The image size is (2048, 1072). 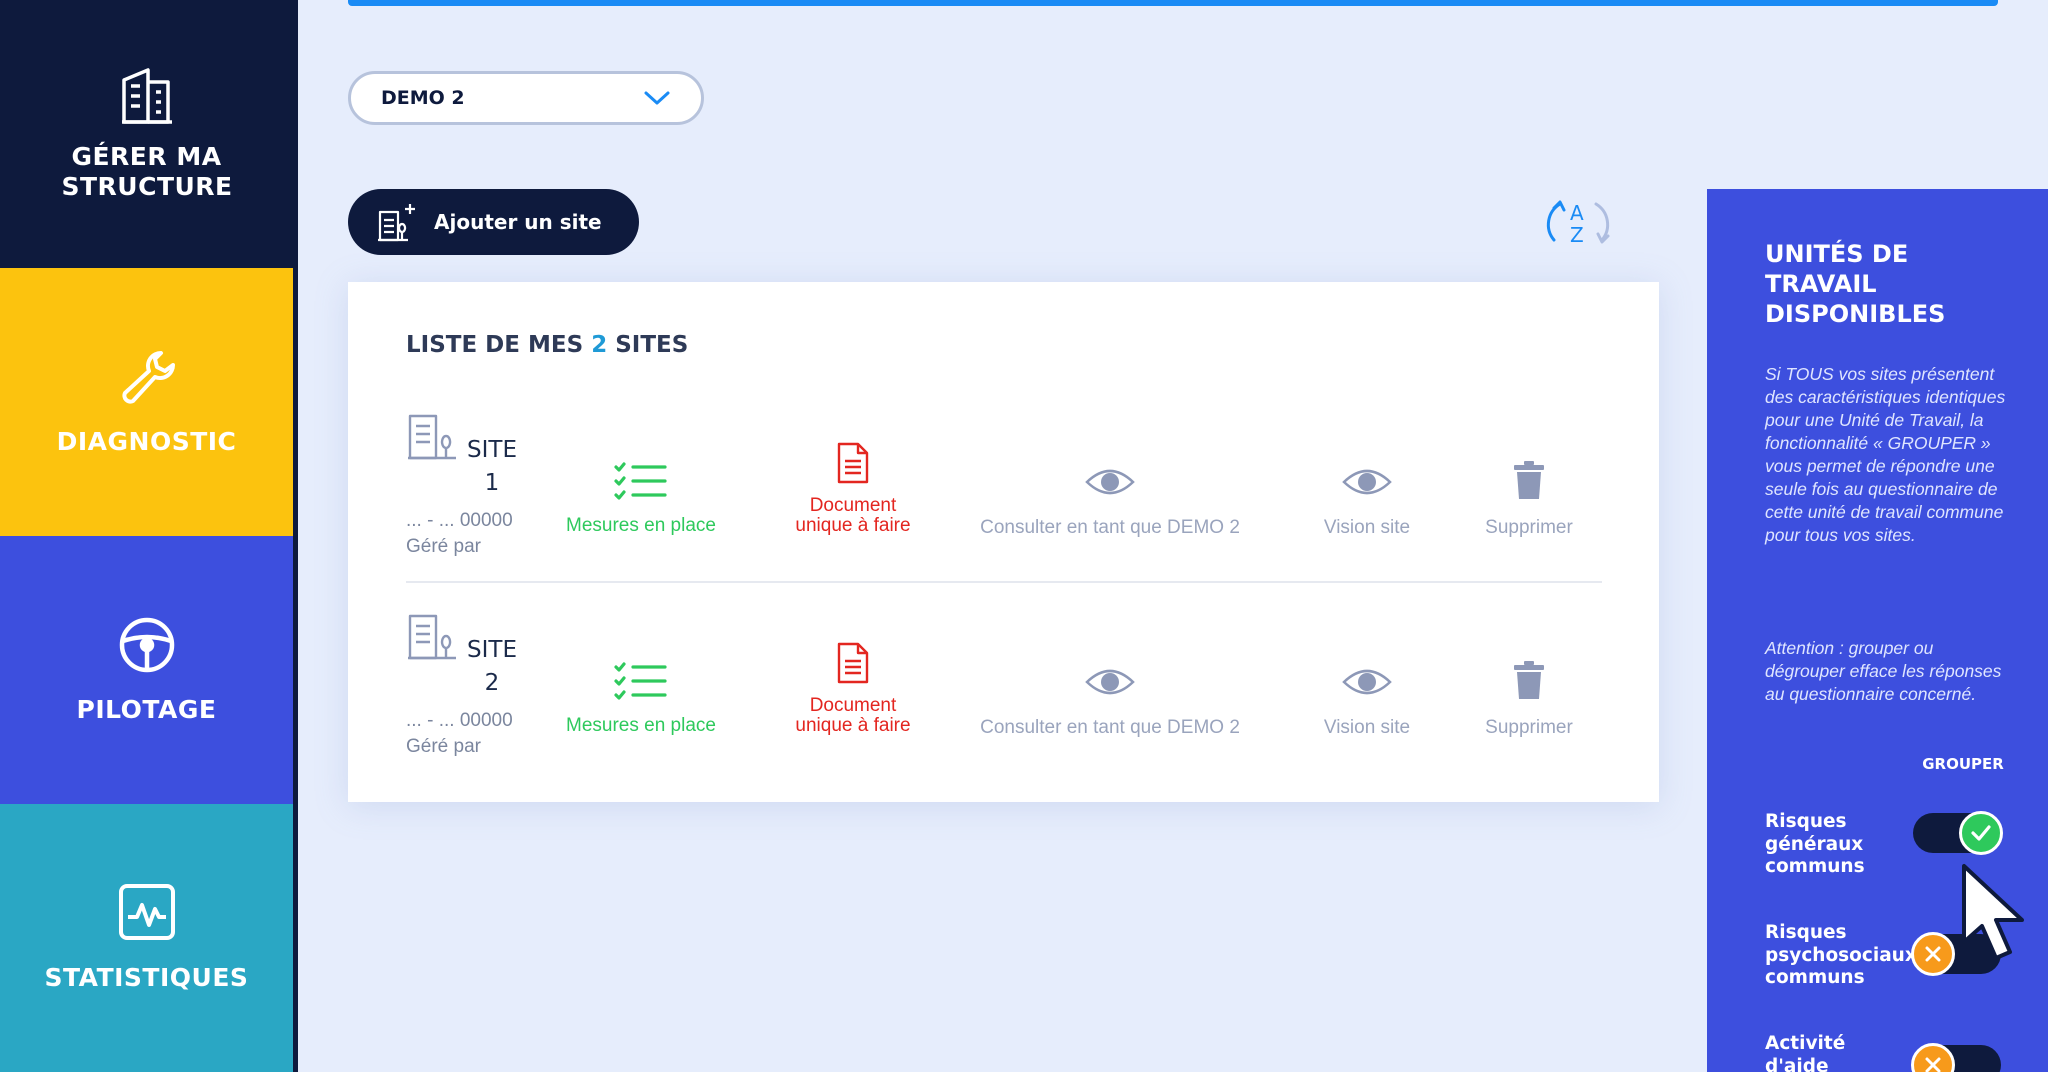 I want to click on add-site-label: Ajouter un site, so click(x=518, y=222).